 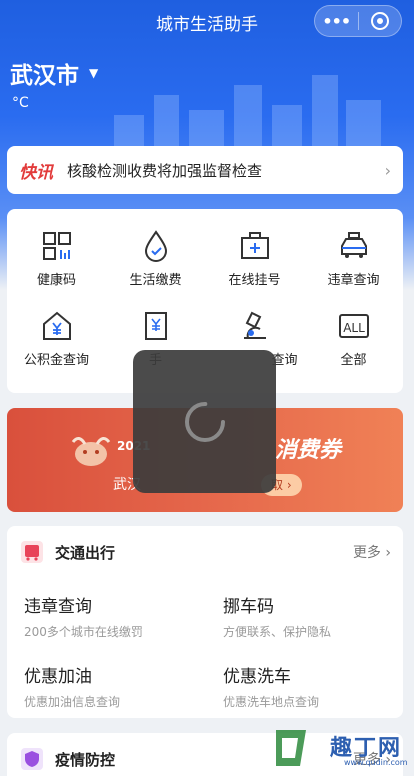 What do you see at coordinates (254, 325) in the screenshot?
I see `microscope-icon` at bounding box center [254, 325].